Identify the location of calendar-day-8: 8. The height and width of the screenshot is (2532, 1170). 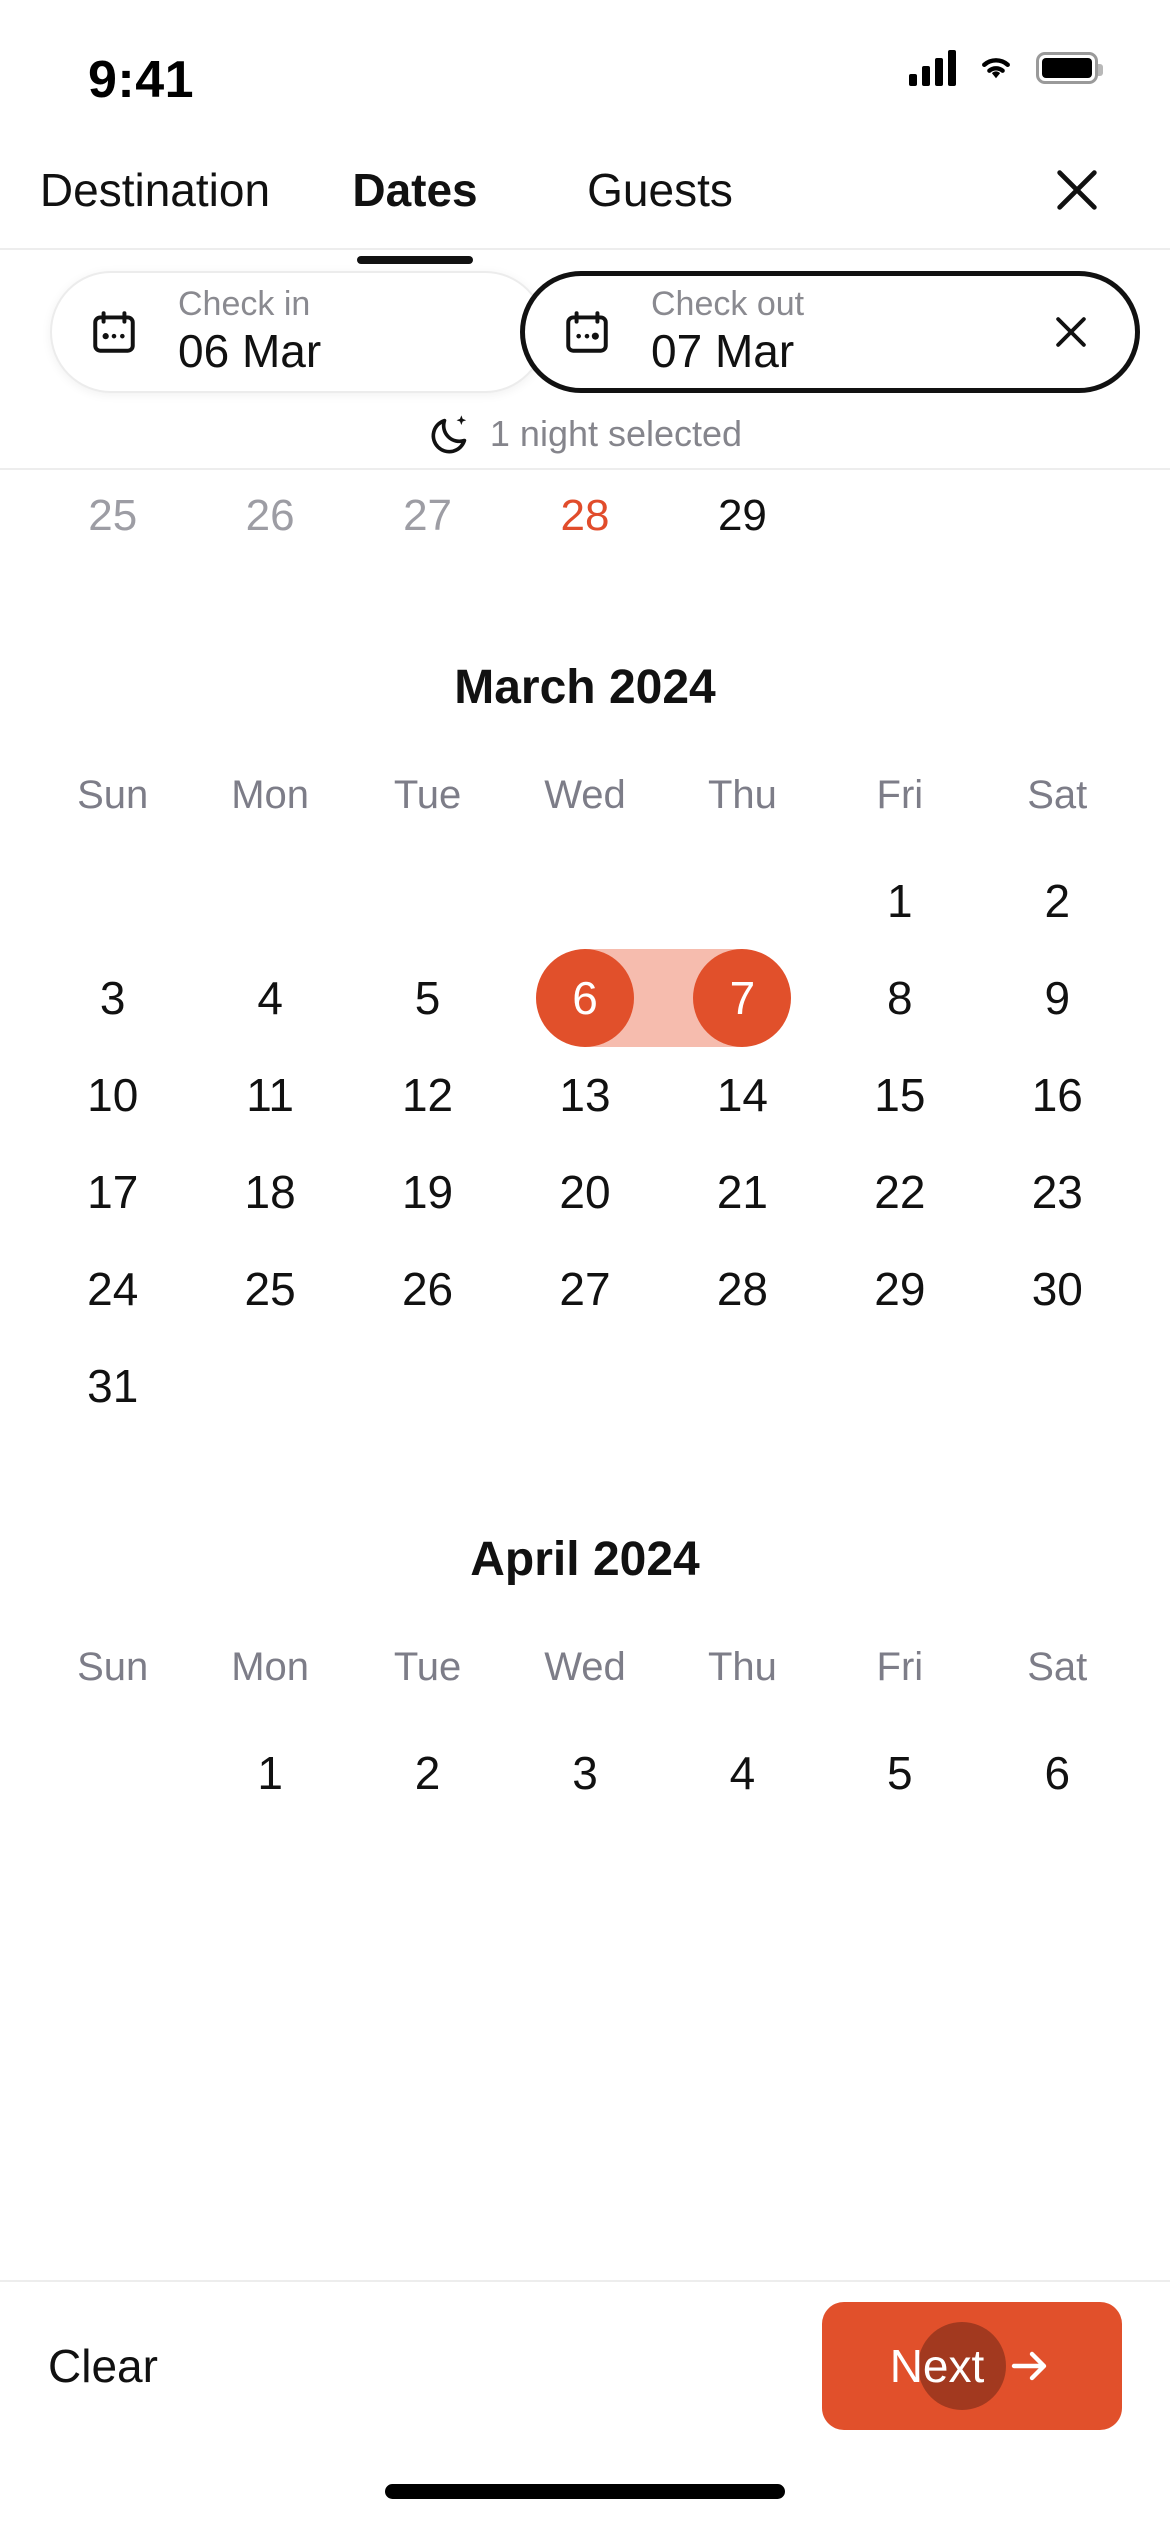
(899, 997).